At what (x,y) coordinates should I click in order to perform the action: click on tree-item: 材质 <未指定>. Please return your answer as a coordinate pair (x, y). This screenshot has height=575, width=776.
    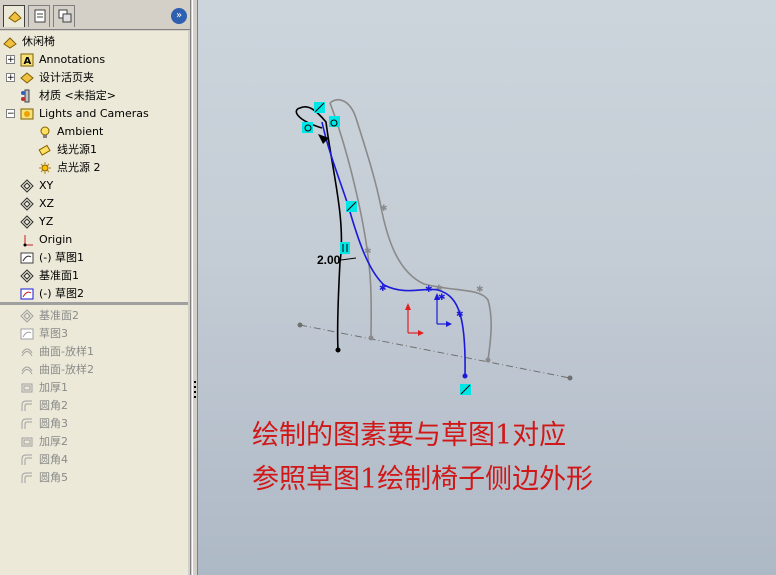
    Looking at the image, I should click on (94, 96).